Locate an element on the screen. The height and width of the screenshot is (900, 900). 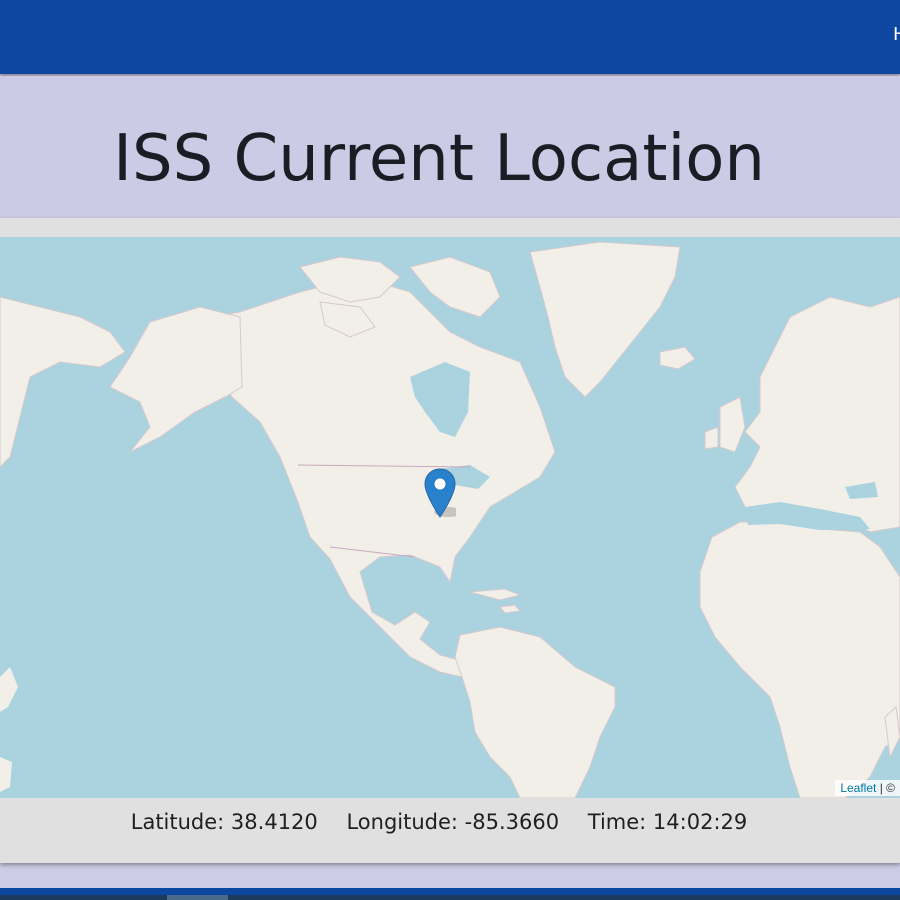
longitude-value: Longitude: -85.3660 is located at coordinates (453, 822).